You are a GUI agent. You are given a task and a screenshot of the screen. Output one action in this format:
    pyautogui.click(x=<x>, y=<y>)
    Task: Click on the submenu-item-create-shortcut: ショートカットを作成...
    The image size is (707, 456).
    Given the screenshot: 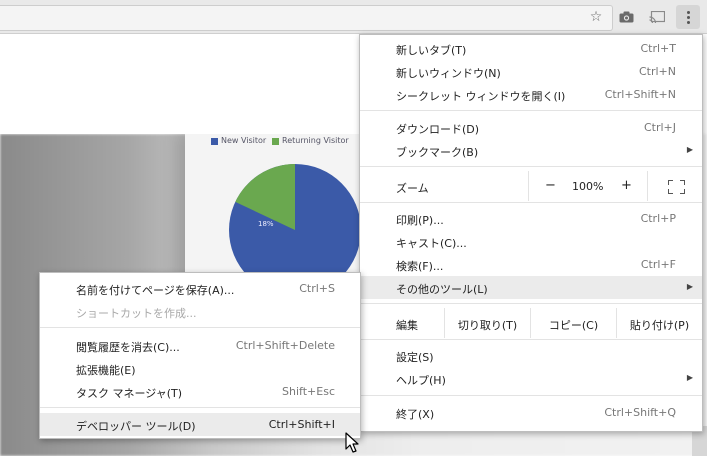 What is the action you would take?
    pyautogui.click(x=200, y=311)
    